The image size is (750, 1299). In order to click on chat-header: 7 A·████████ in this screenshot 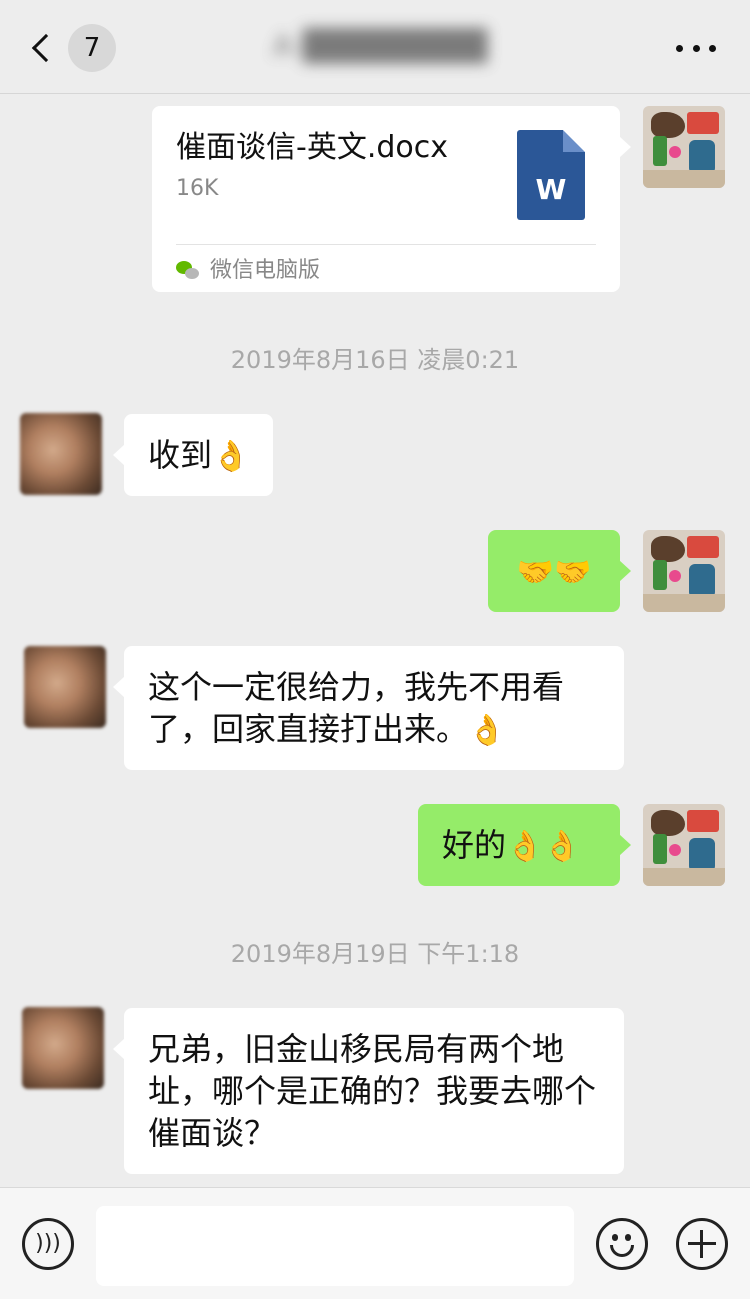, I will do `click(375, 47)`.